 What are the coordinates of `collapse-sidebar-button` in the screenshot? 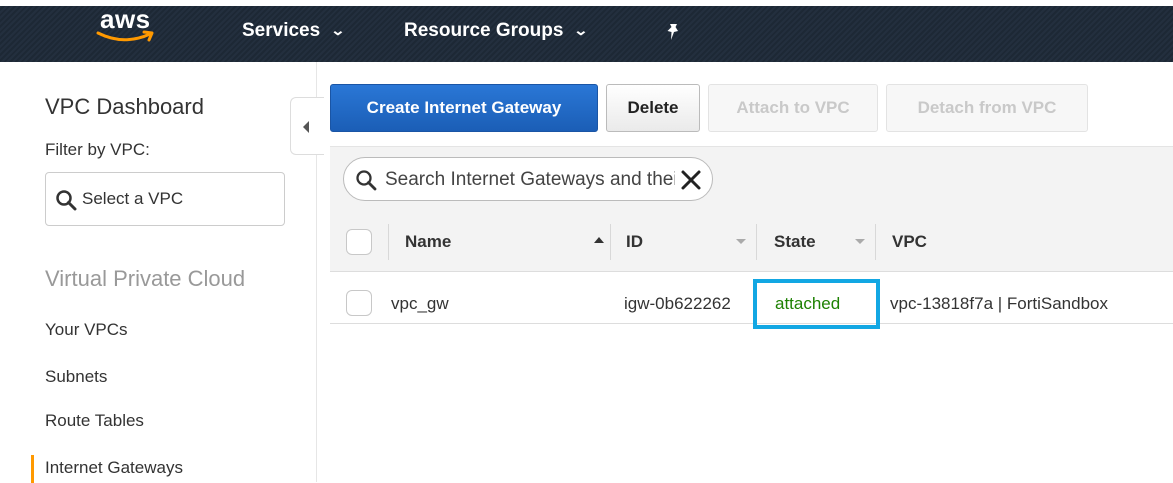 It's located at (307, 126).